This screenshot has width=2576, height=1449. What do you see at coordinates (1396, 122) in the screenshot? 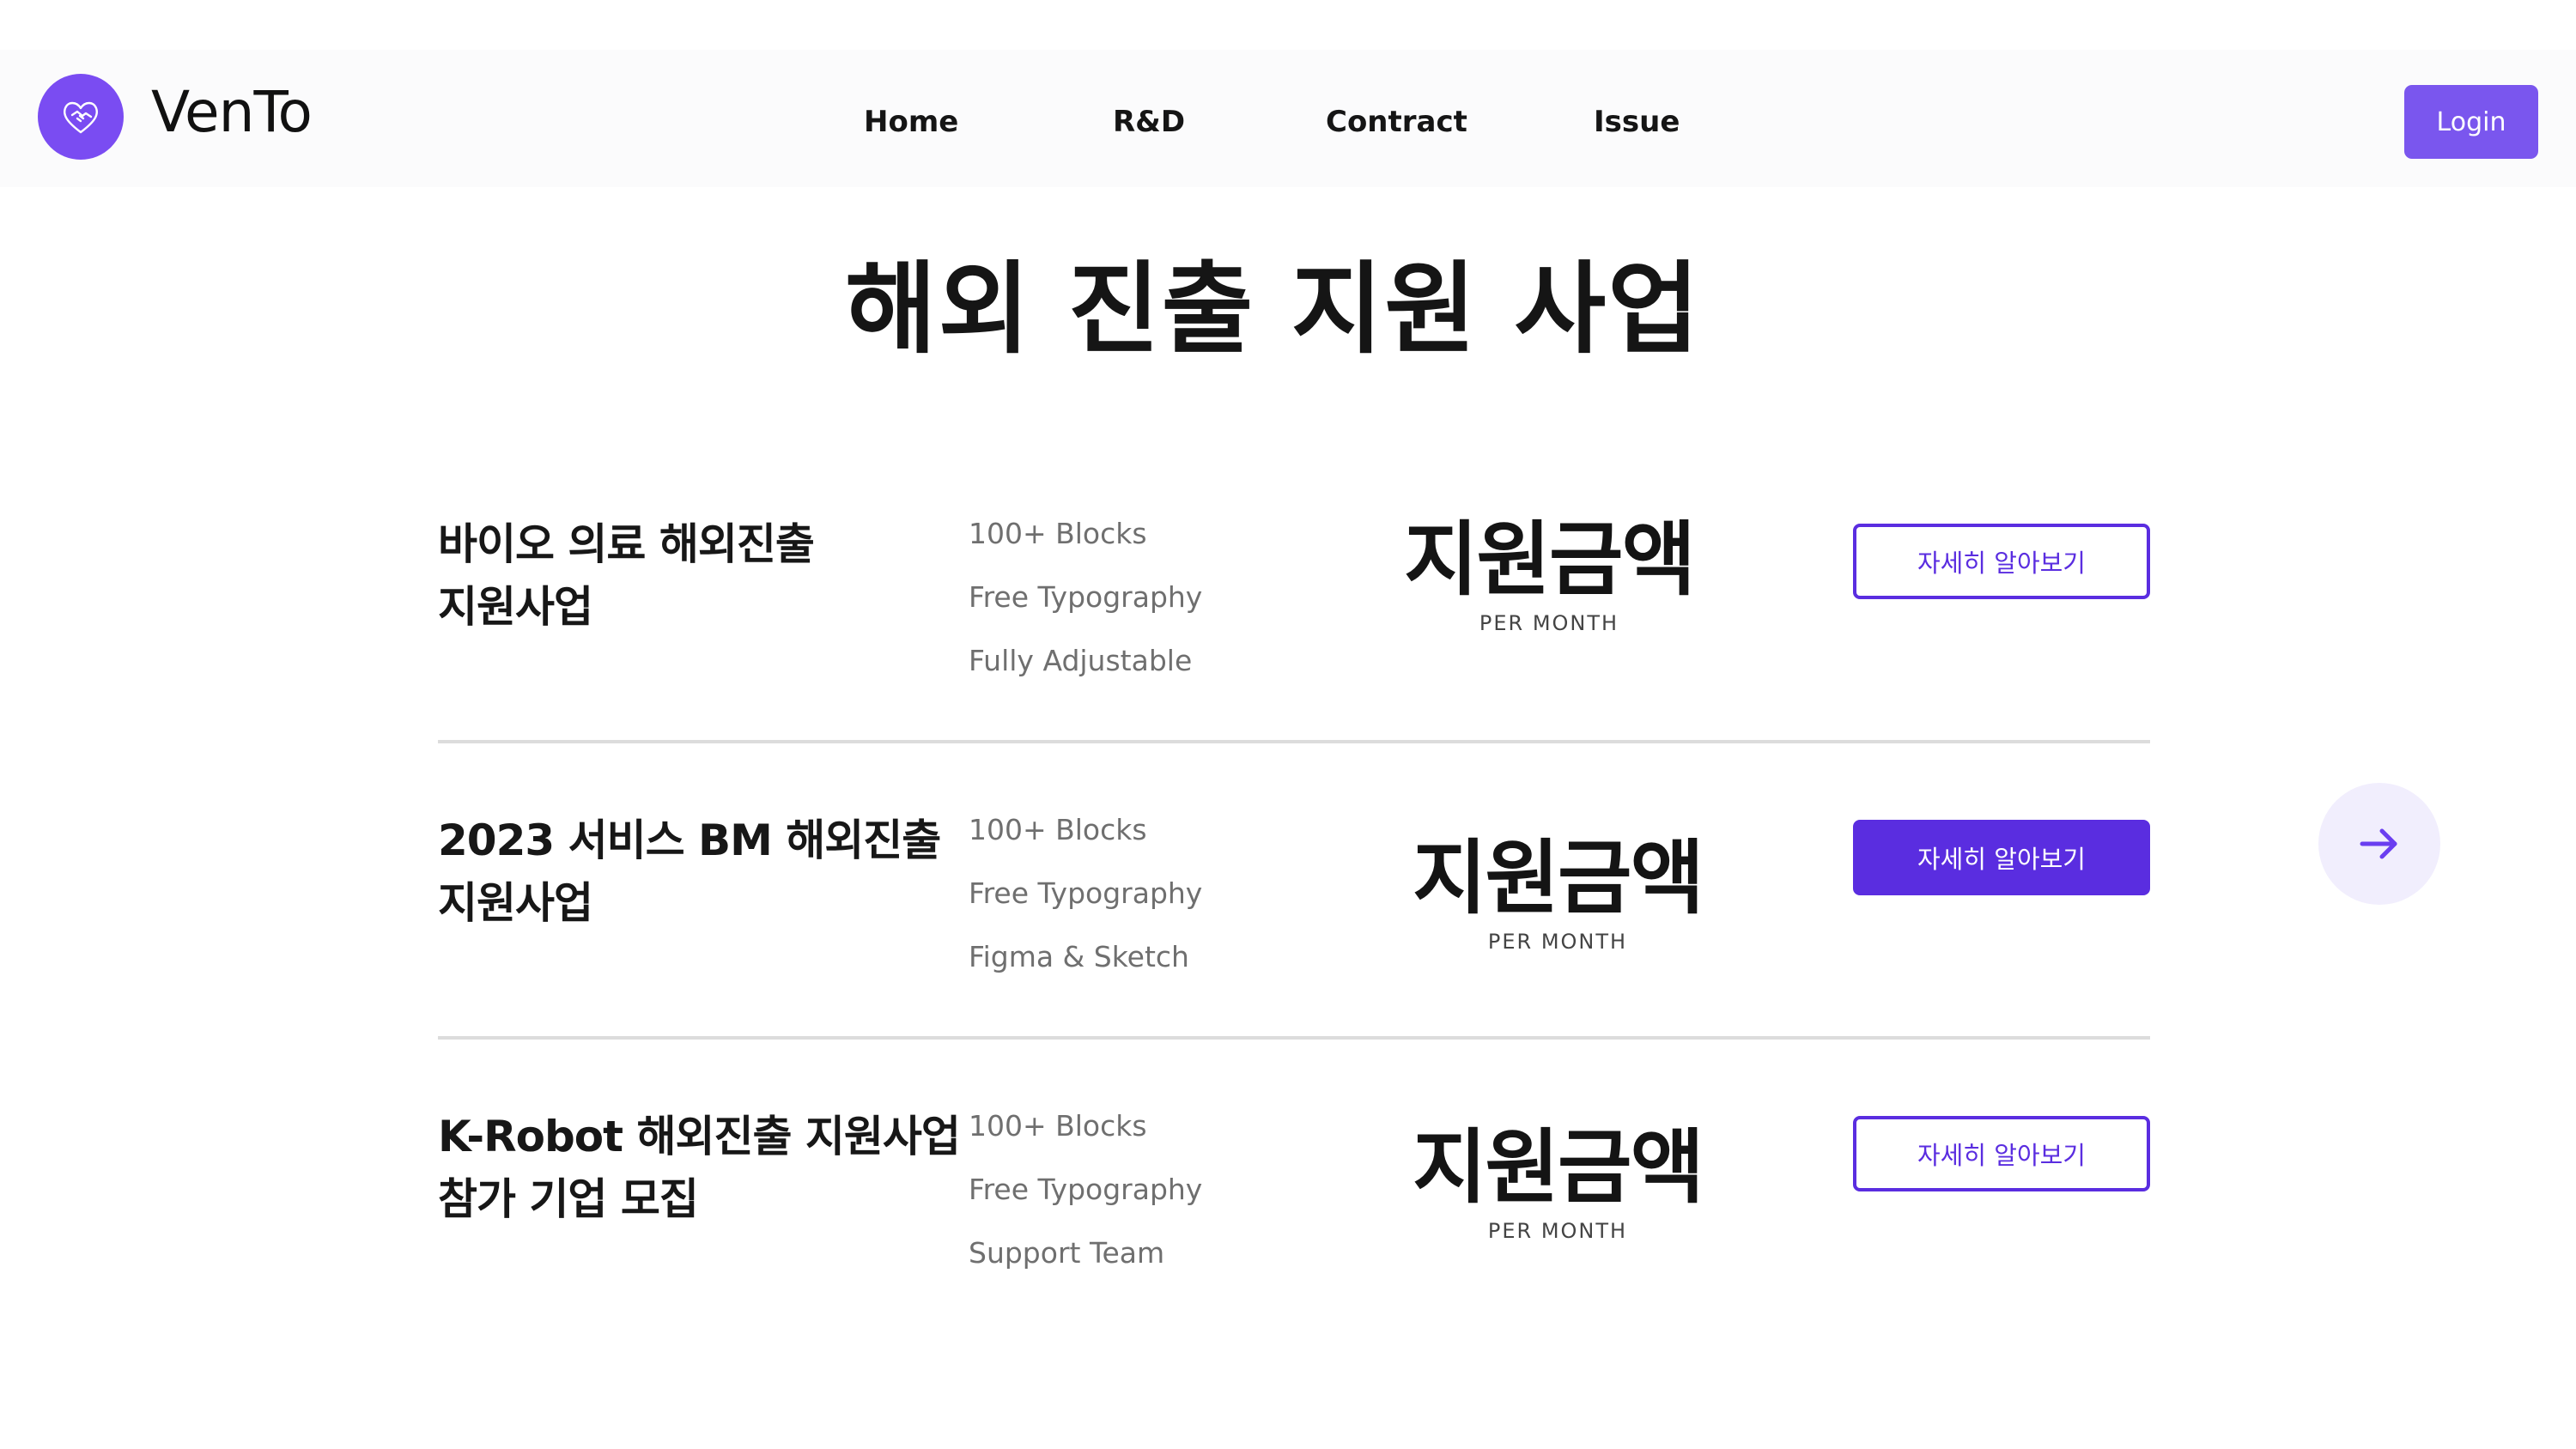
I see `nav-contract: Contract` at bounding box center [1396, 122].